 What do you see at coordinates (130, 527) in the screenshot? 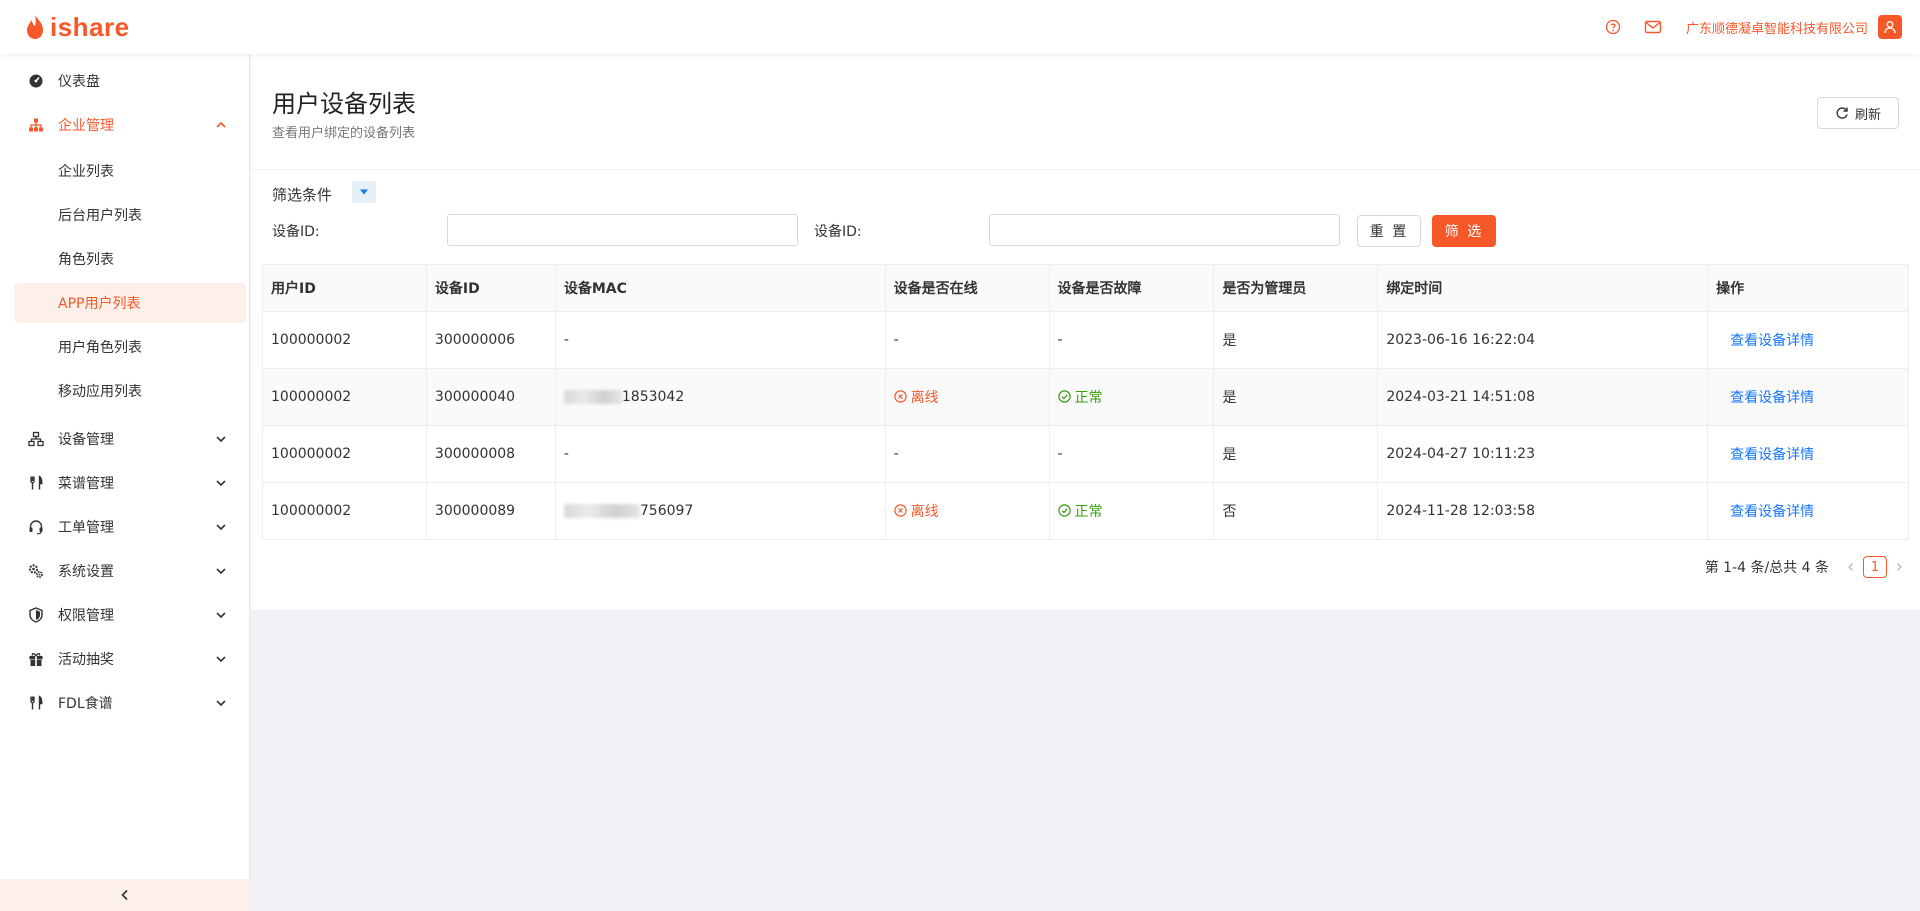
I see `sidebar-item-ticket: 工单管理` at bounding box center [130, 527].